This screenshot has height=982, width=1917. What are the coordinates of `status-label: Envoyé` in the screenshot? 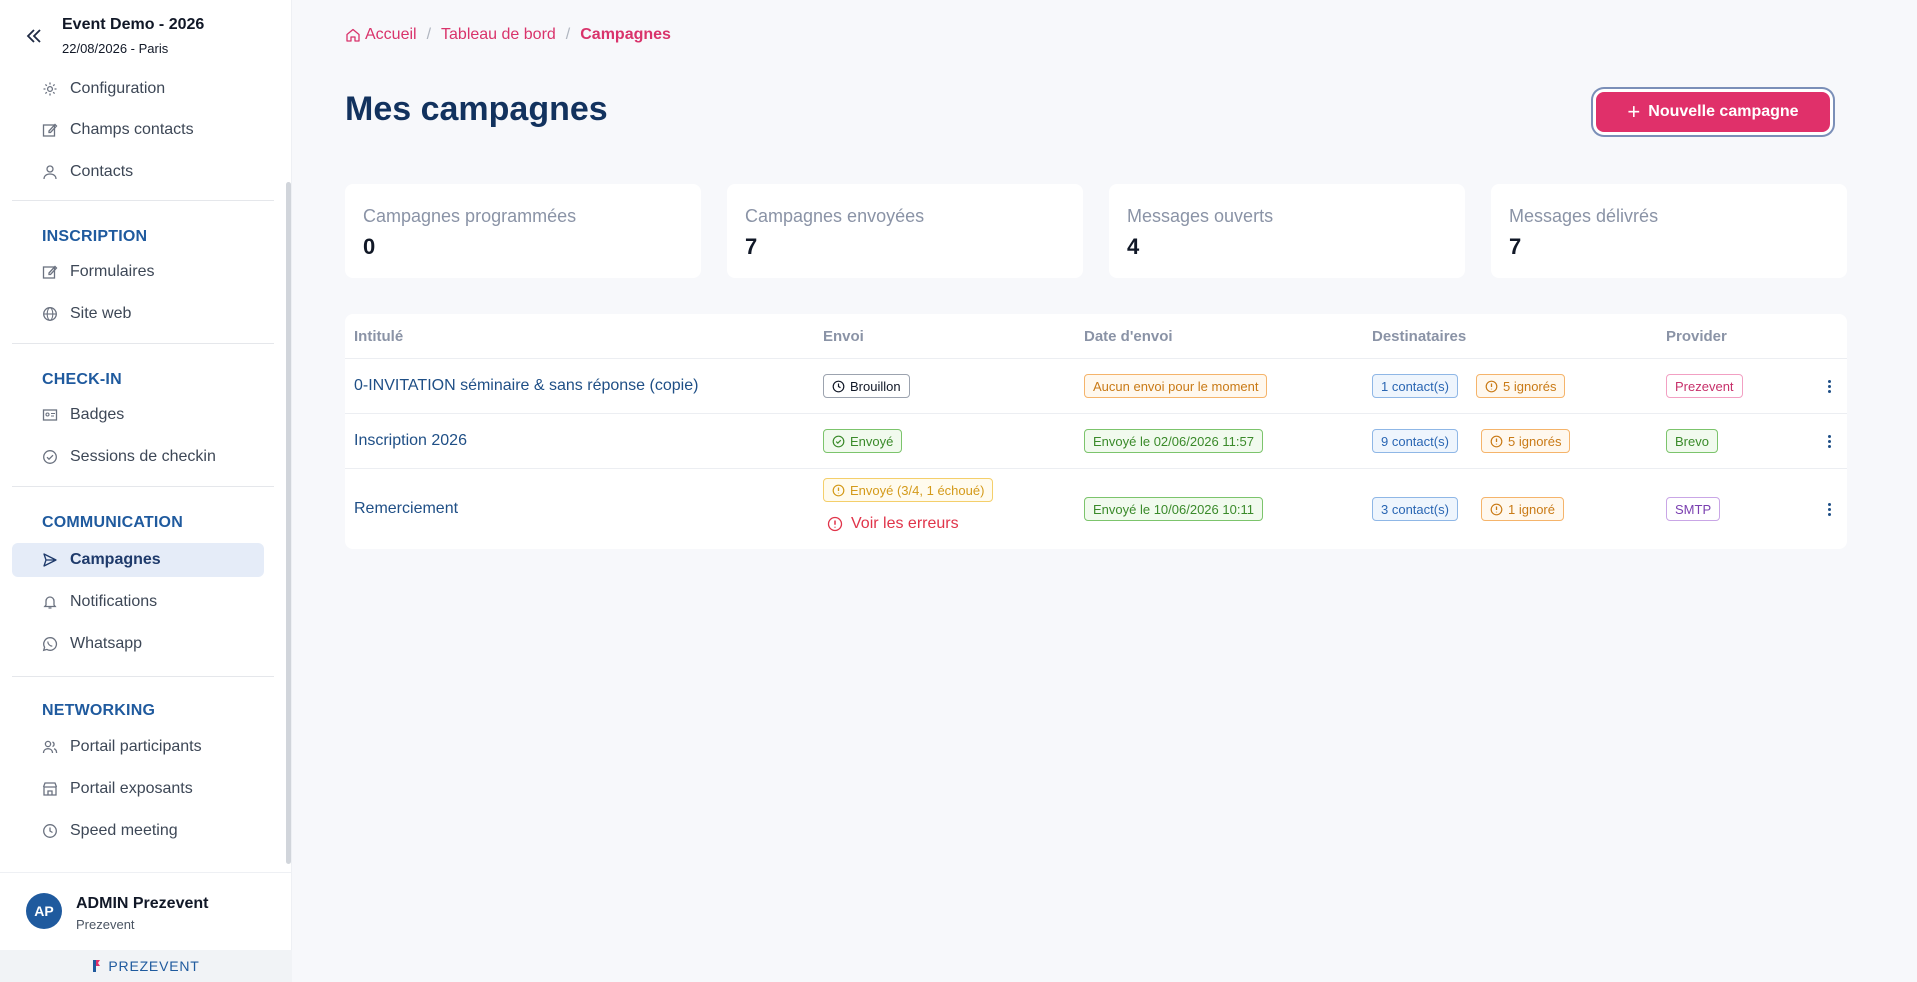 It's located at (872, 441).